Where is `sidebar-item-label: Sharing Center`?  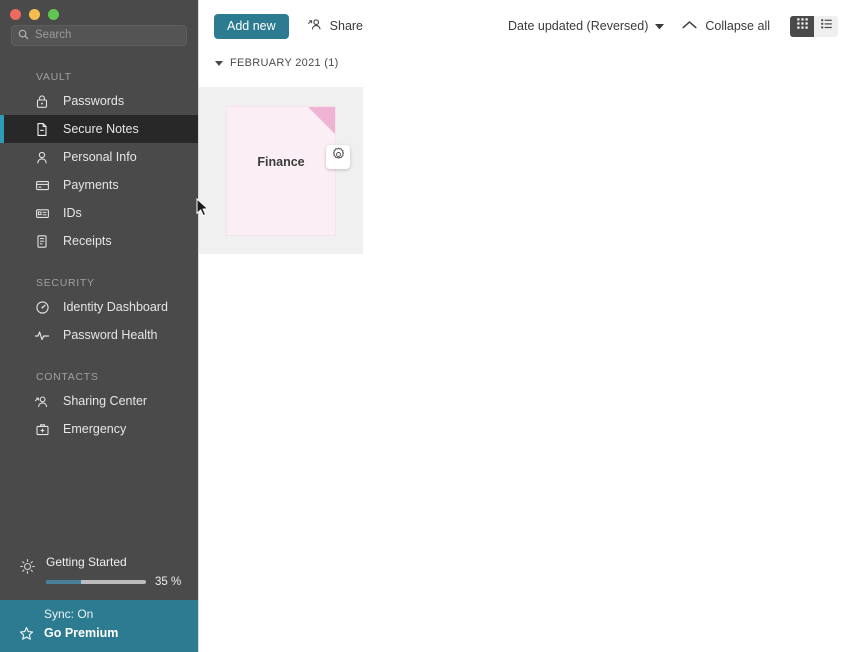 sidebar-item-label: Sharing Center is located at coordinates (105, 401).